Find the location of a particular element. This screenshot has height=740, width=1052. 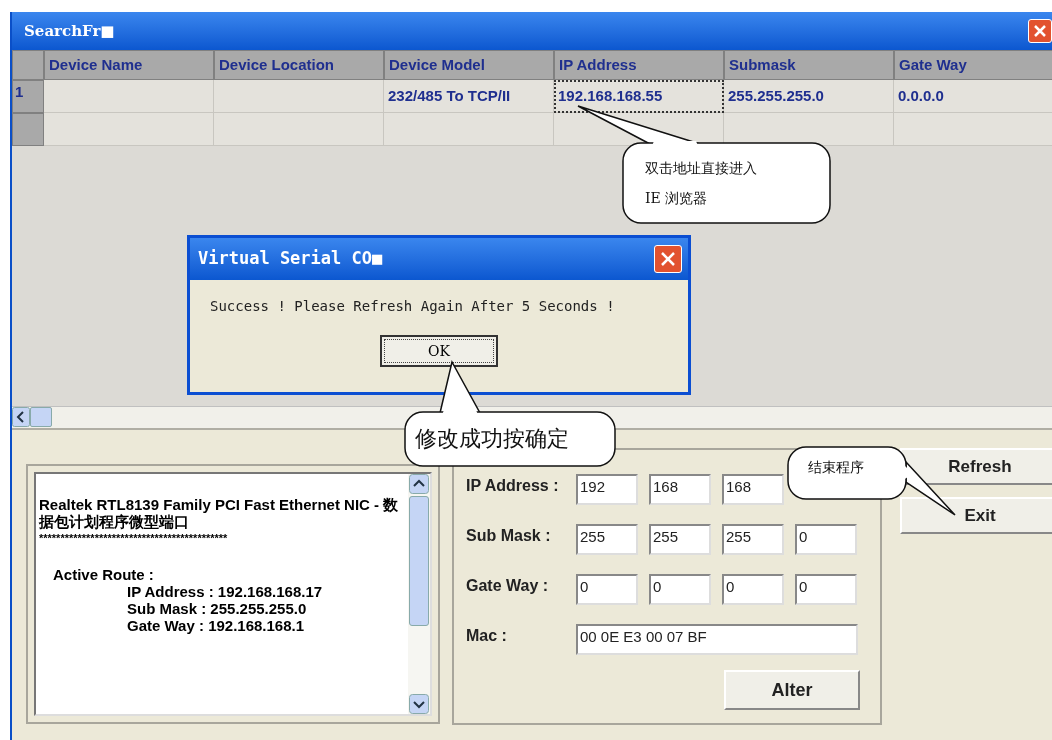

column-header: Gate Way is located at coordinates (973, 65).